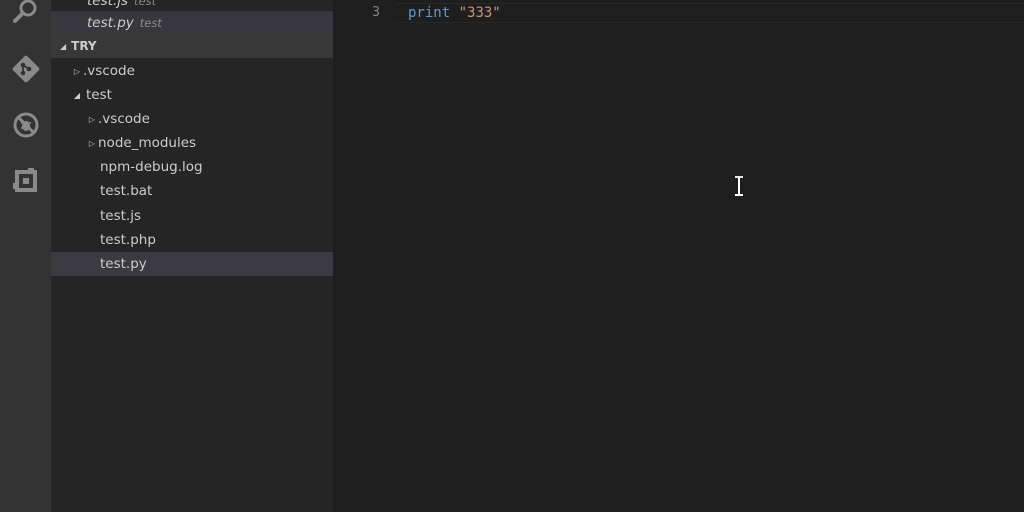 The image size is (1024, 512). What do you see at coordinates (479, 13) in the screenshot?
I see `code-string: "333"` at bounding box center [479, 13].